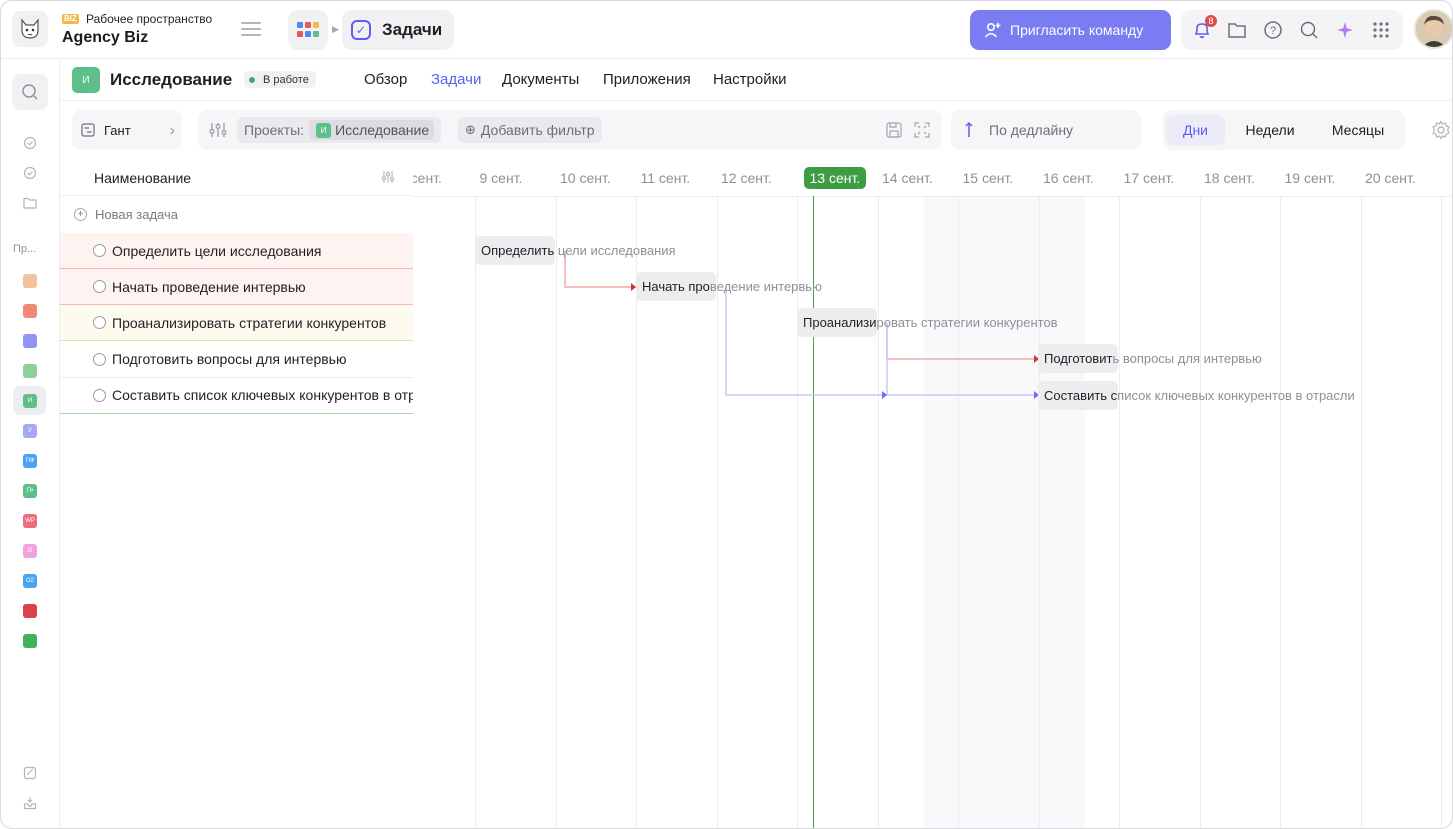  I want to click on tab-documents: Документы, so click(540, 79).